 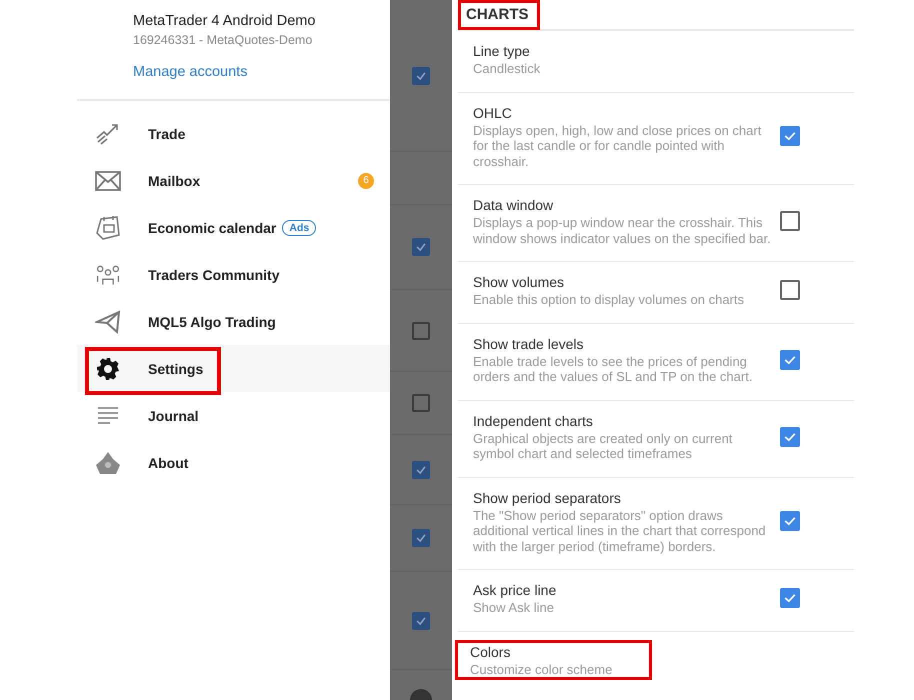 I want to click on setting-title: Colors, so click(x=491, y=652).